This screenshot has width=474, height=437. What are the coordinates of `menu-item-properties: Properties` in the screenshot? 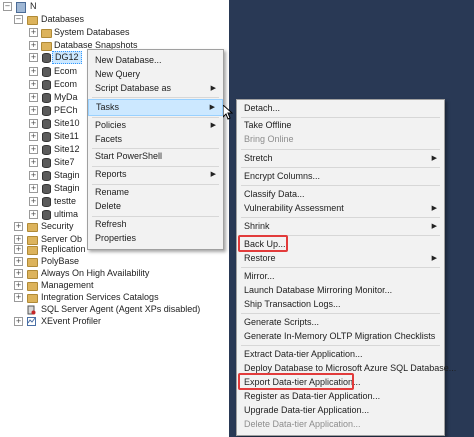 It's located at (155, 238).